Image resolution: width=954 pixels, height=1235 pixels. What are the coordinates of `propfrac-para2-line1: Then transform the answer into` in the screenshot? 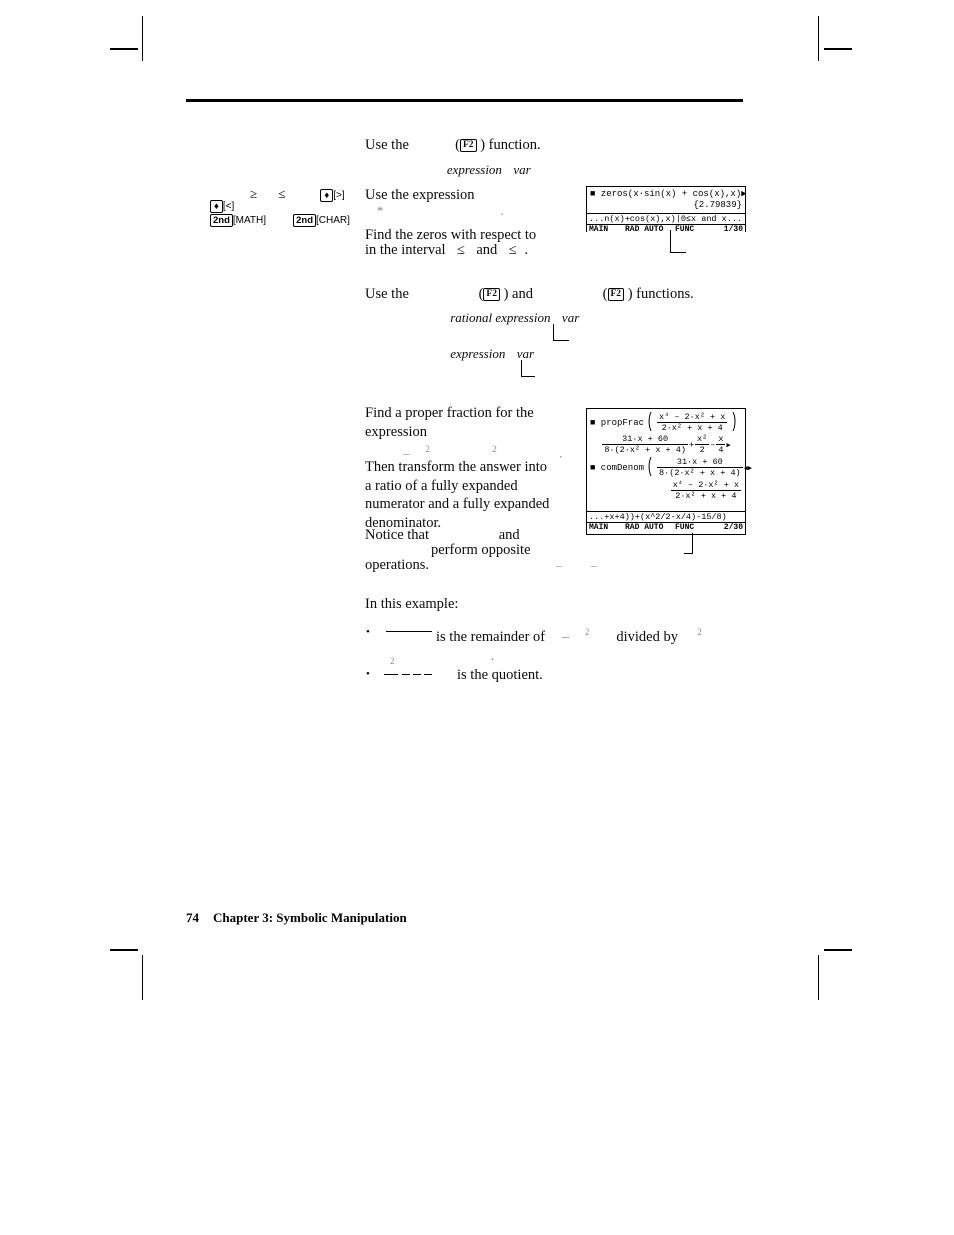 It's located at (456, 467).